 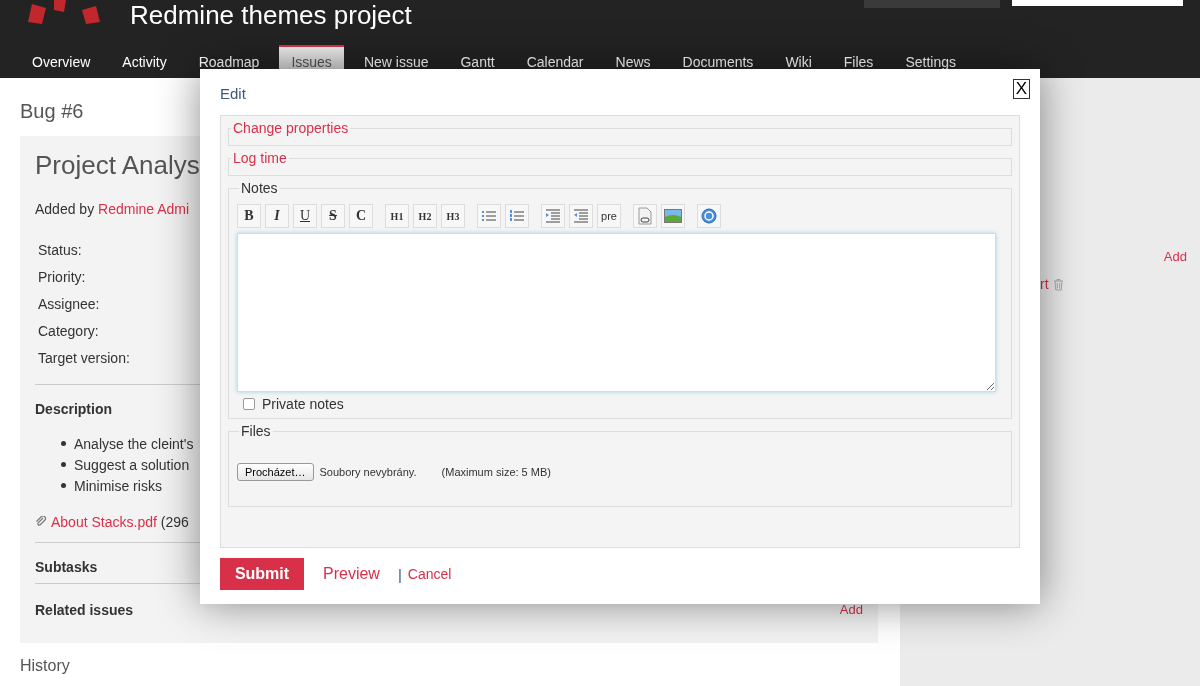 I want to click on file-link-button, so click(x=645, y=216).